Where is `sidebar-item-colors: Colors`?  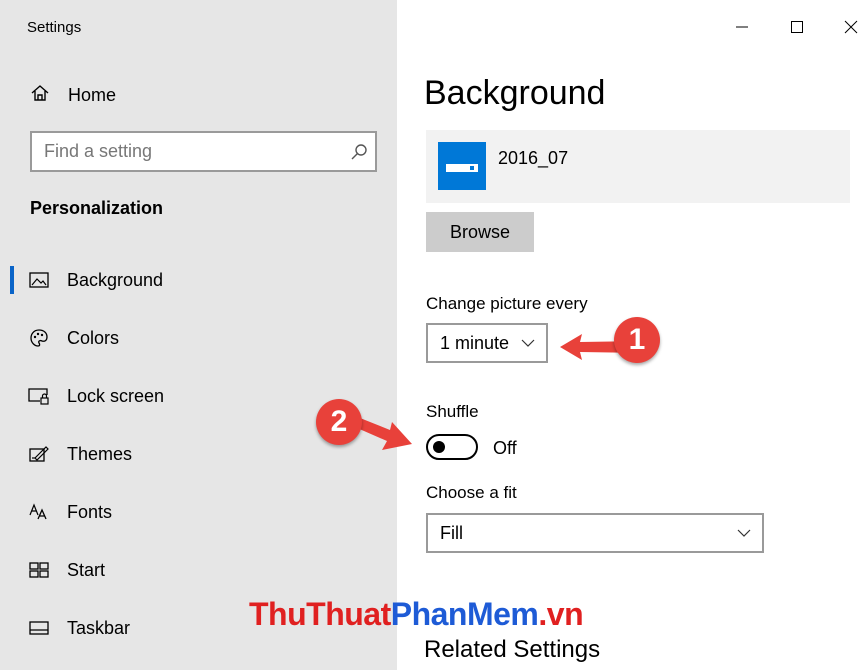 sidebar-item-colors: Colors is located at coordinates (198, 338).